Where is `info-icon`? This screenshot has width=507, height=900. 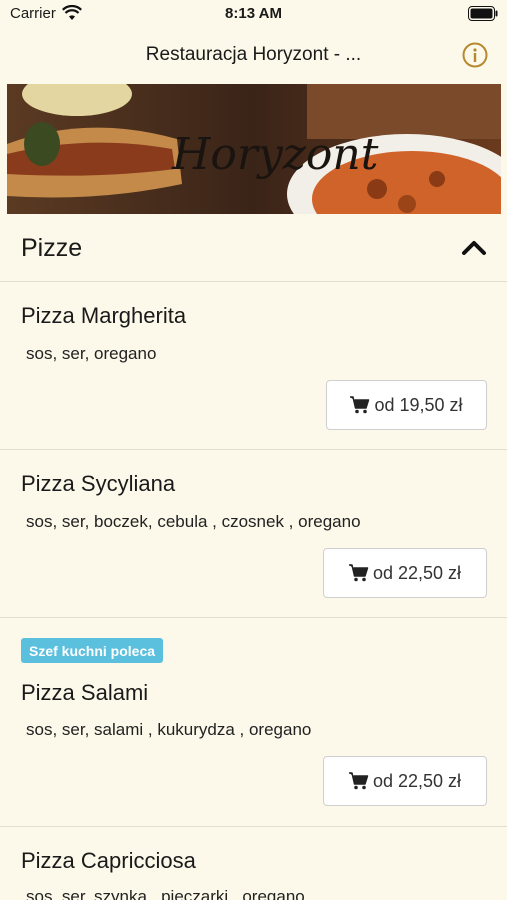
info-icon is located at coordinates (475, 55).